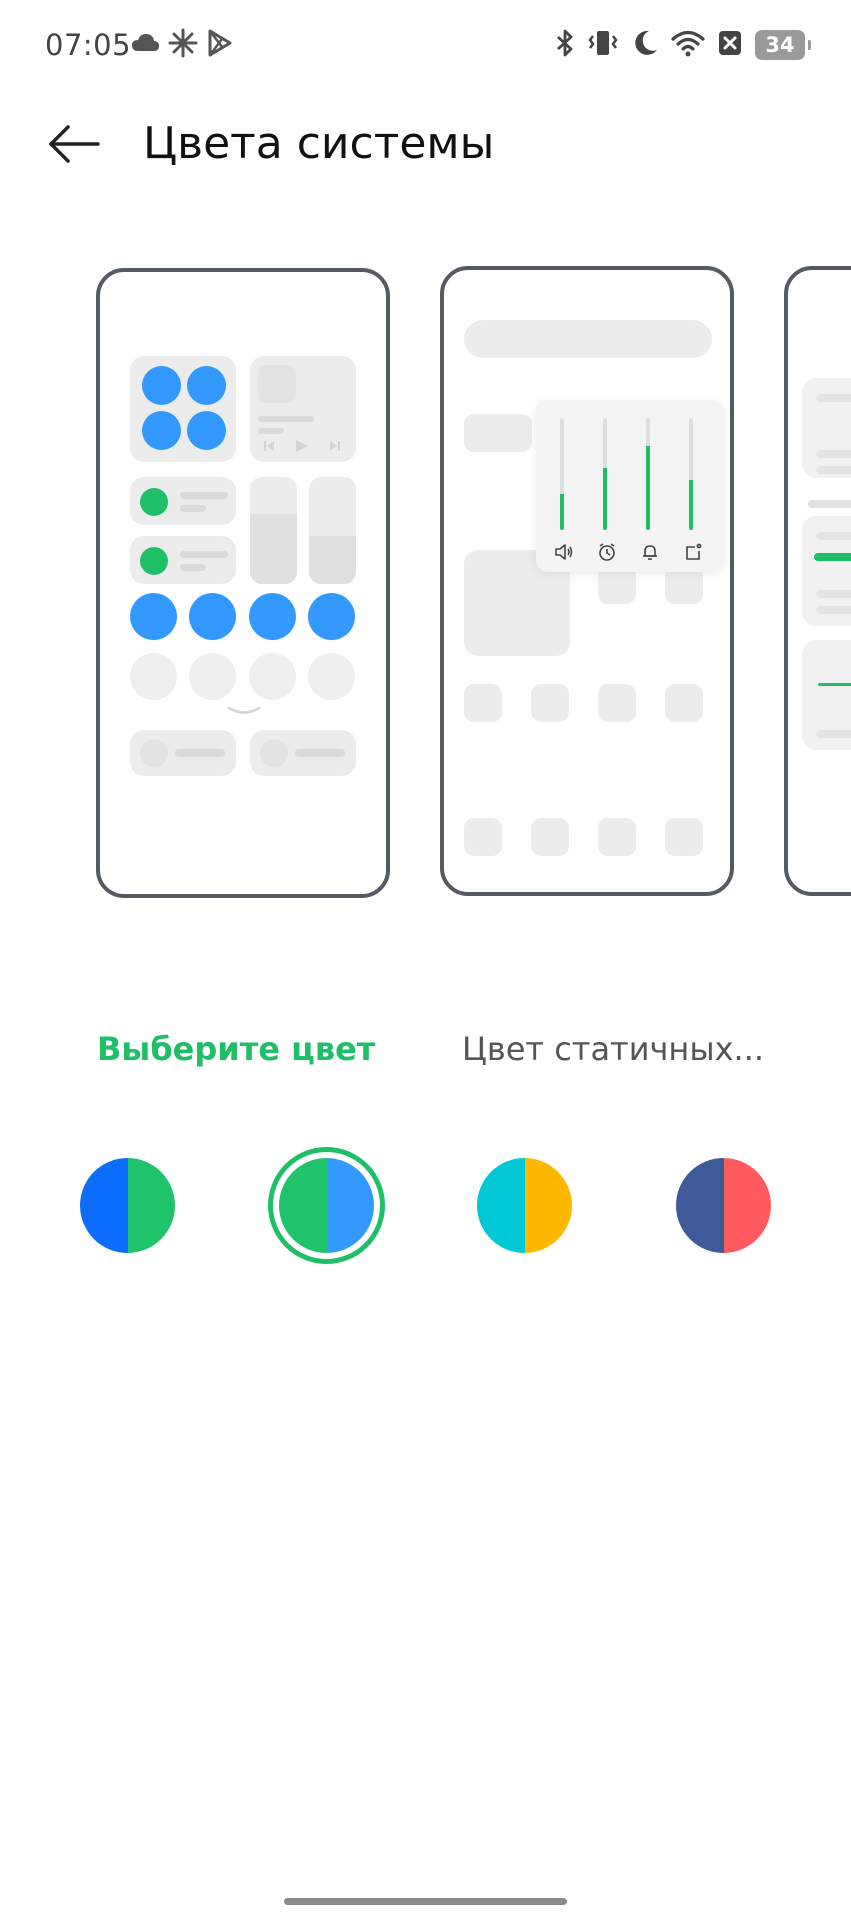 The height and width of the screenshot is (1920, 851). I want to click on page-title: Цвета системы, so click(319, 143).